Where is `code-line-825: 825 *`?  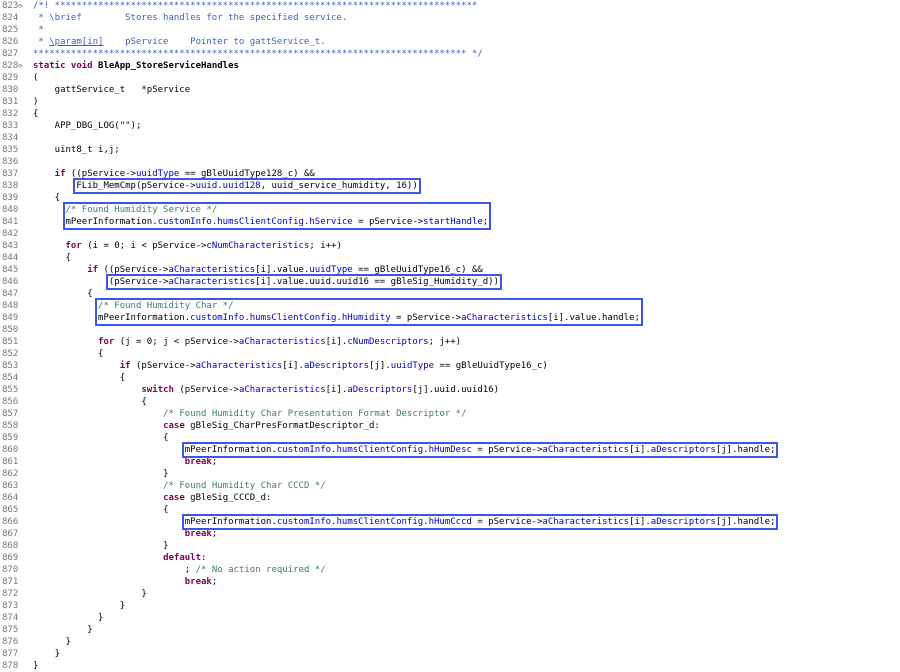
code-line-825: 825 * is located at coordinates (450, 30).